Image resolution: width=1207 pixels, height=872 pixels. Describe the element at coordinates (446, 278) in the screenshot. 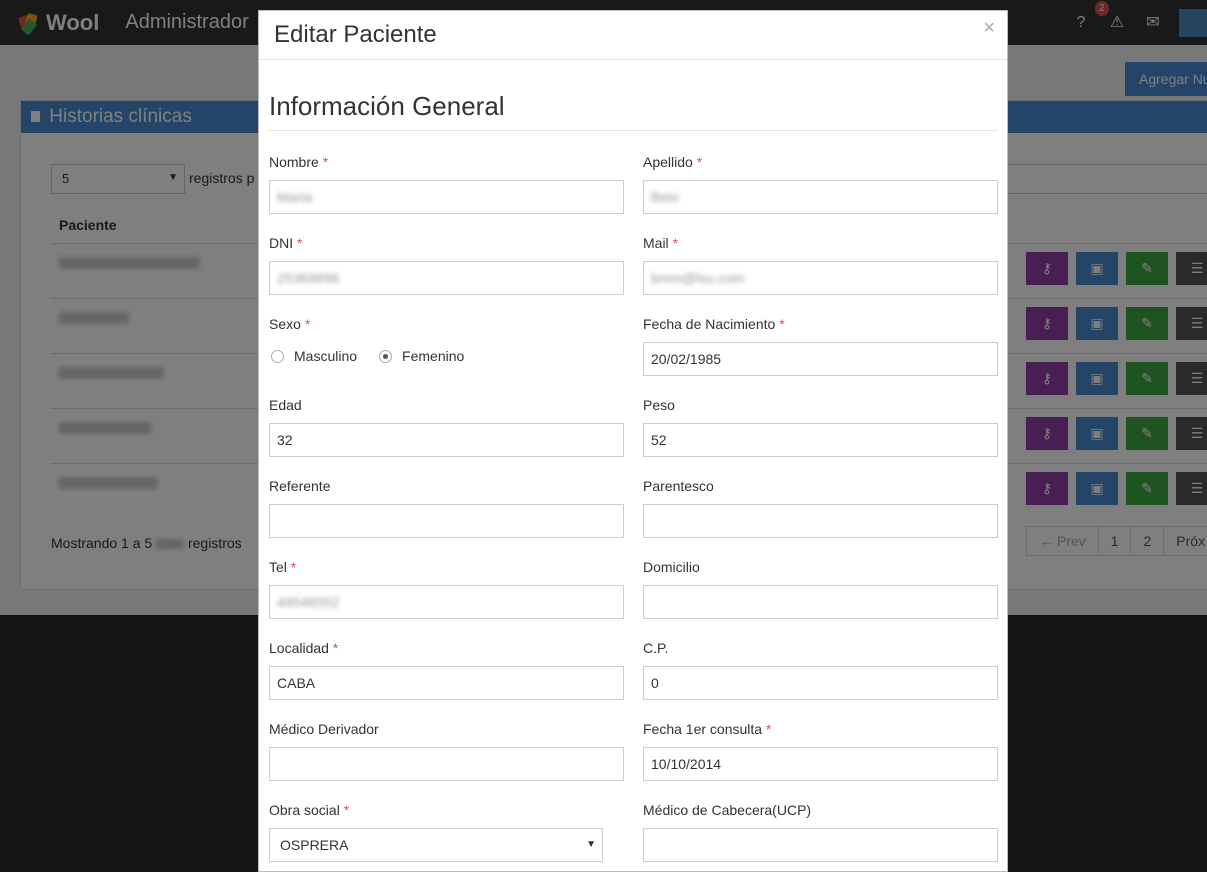

I see `dni-input: 25369896` at that location.